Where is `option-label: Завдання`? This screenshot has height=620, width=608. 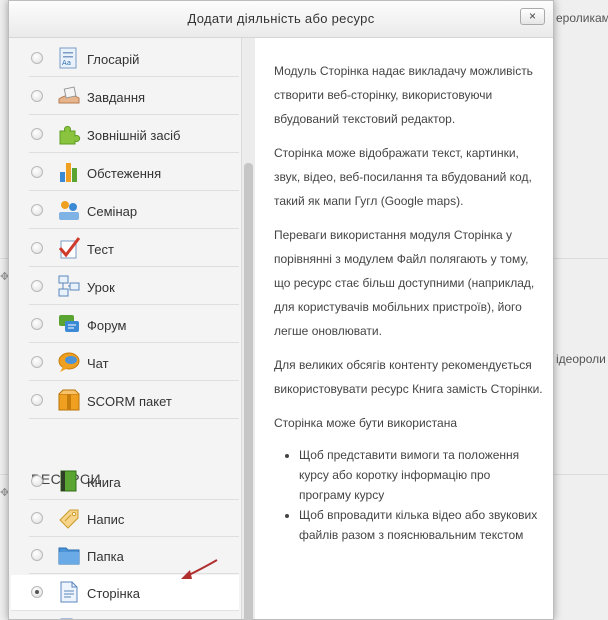 option-label: Завдання is located at coordinates (116, 97).